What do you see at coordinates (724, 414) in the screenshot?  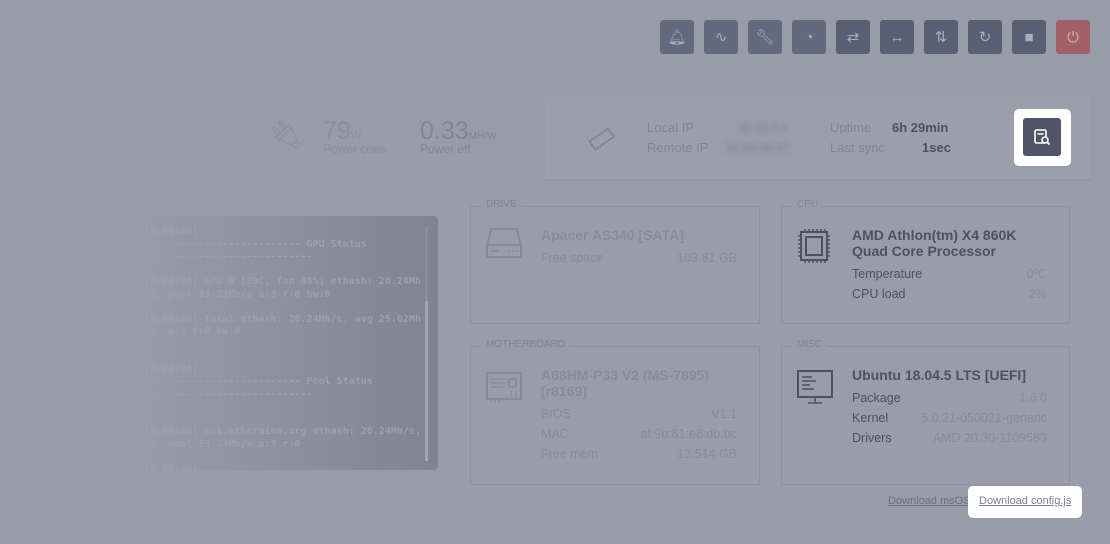 I see `row-value: V1.1` at bounding box center [724, 414].